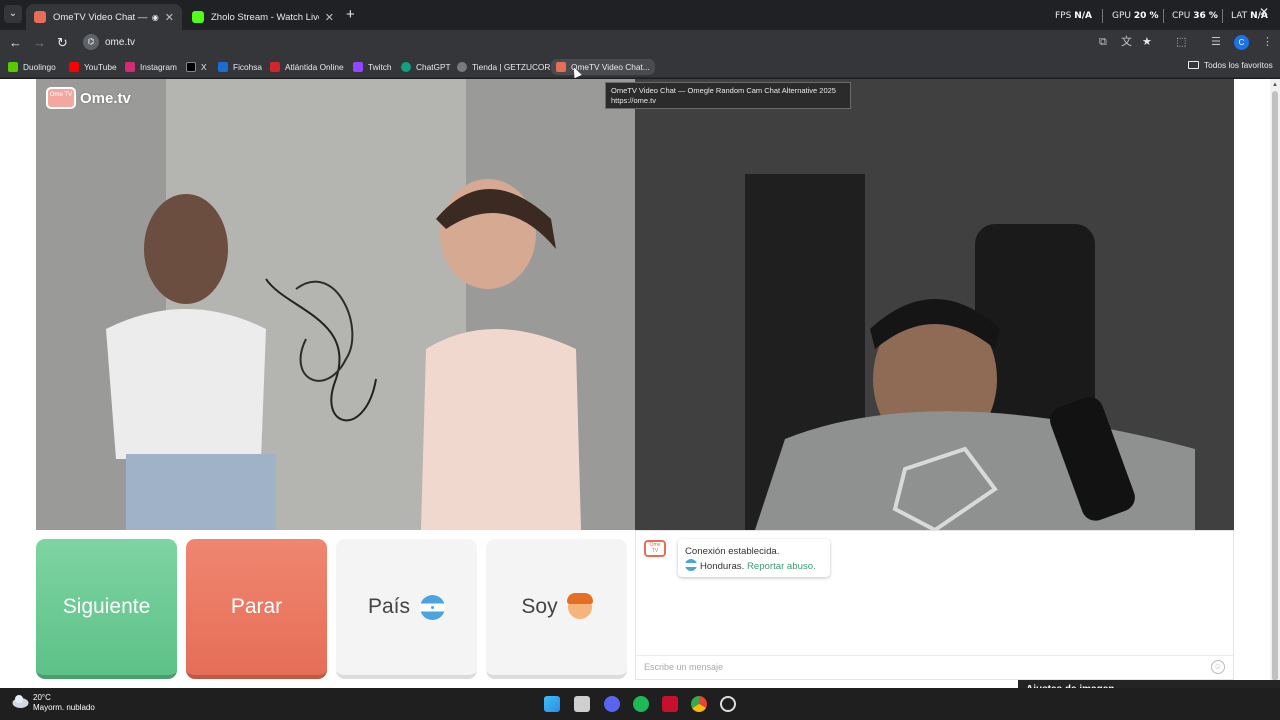 The height and width of the screenshot is (720, 1280). What do you see at coordinates (579, 606) in the screenshot?
I see `boy-emoji-icon` at bounding box center [579, 606].